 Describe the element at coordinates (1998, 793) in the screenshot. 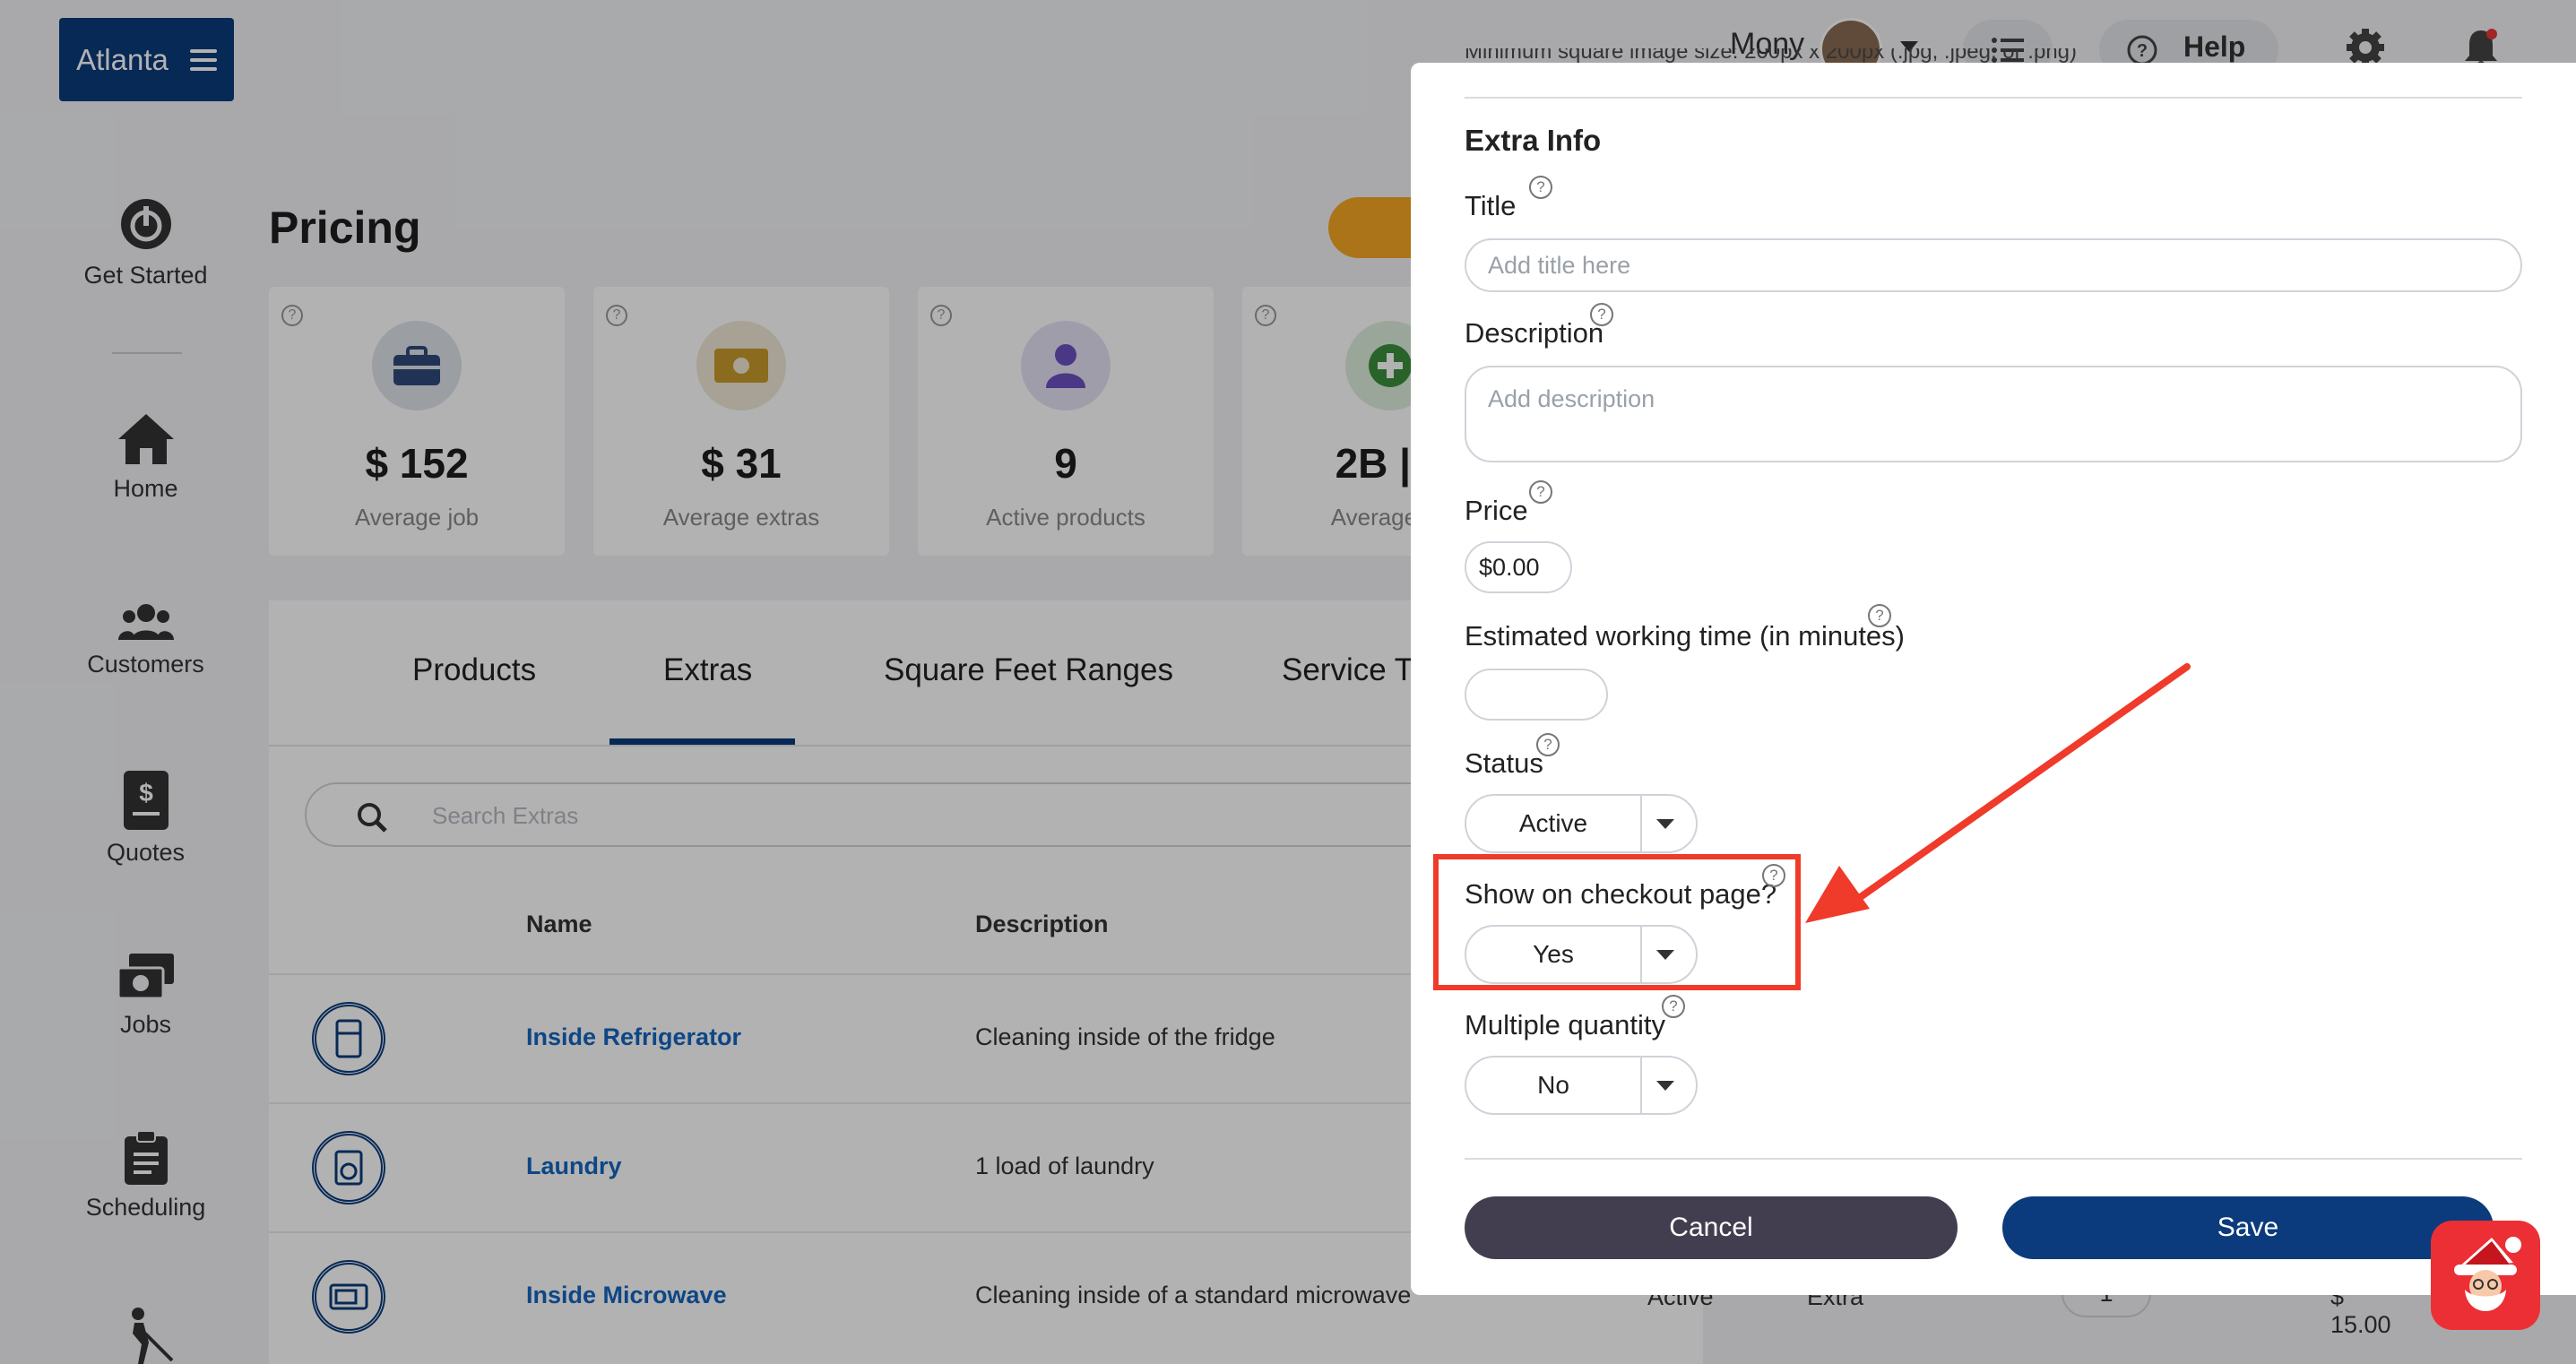

I see `annotation-arrow` at that location.